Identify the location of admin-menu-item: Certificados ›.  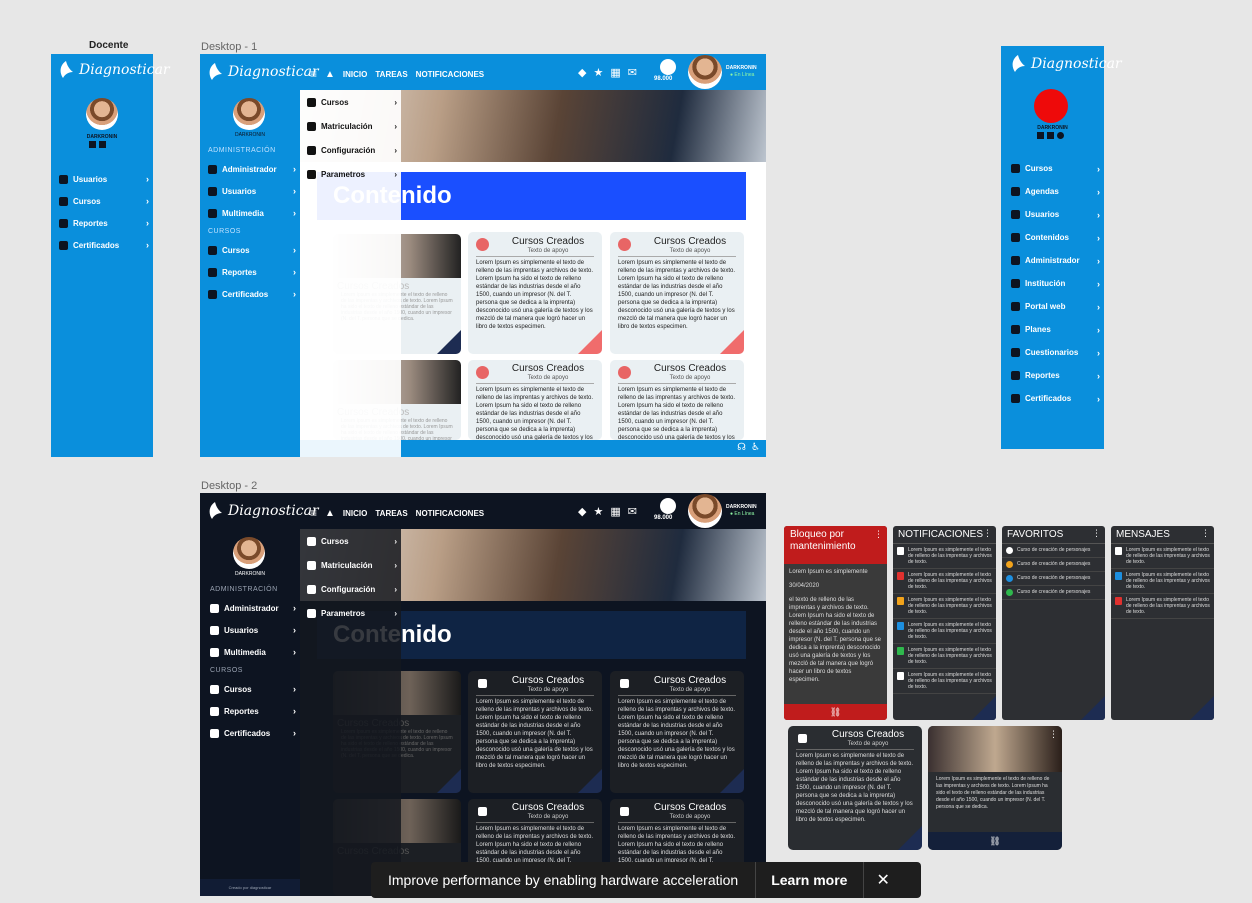
(1057, 398).